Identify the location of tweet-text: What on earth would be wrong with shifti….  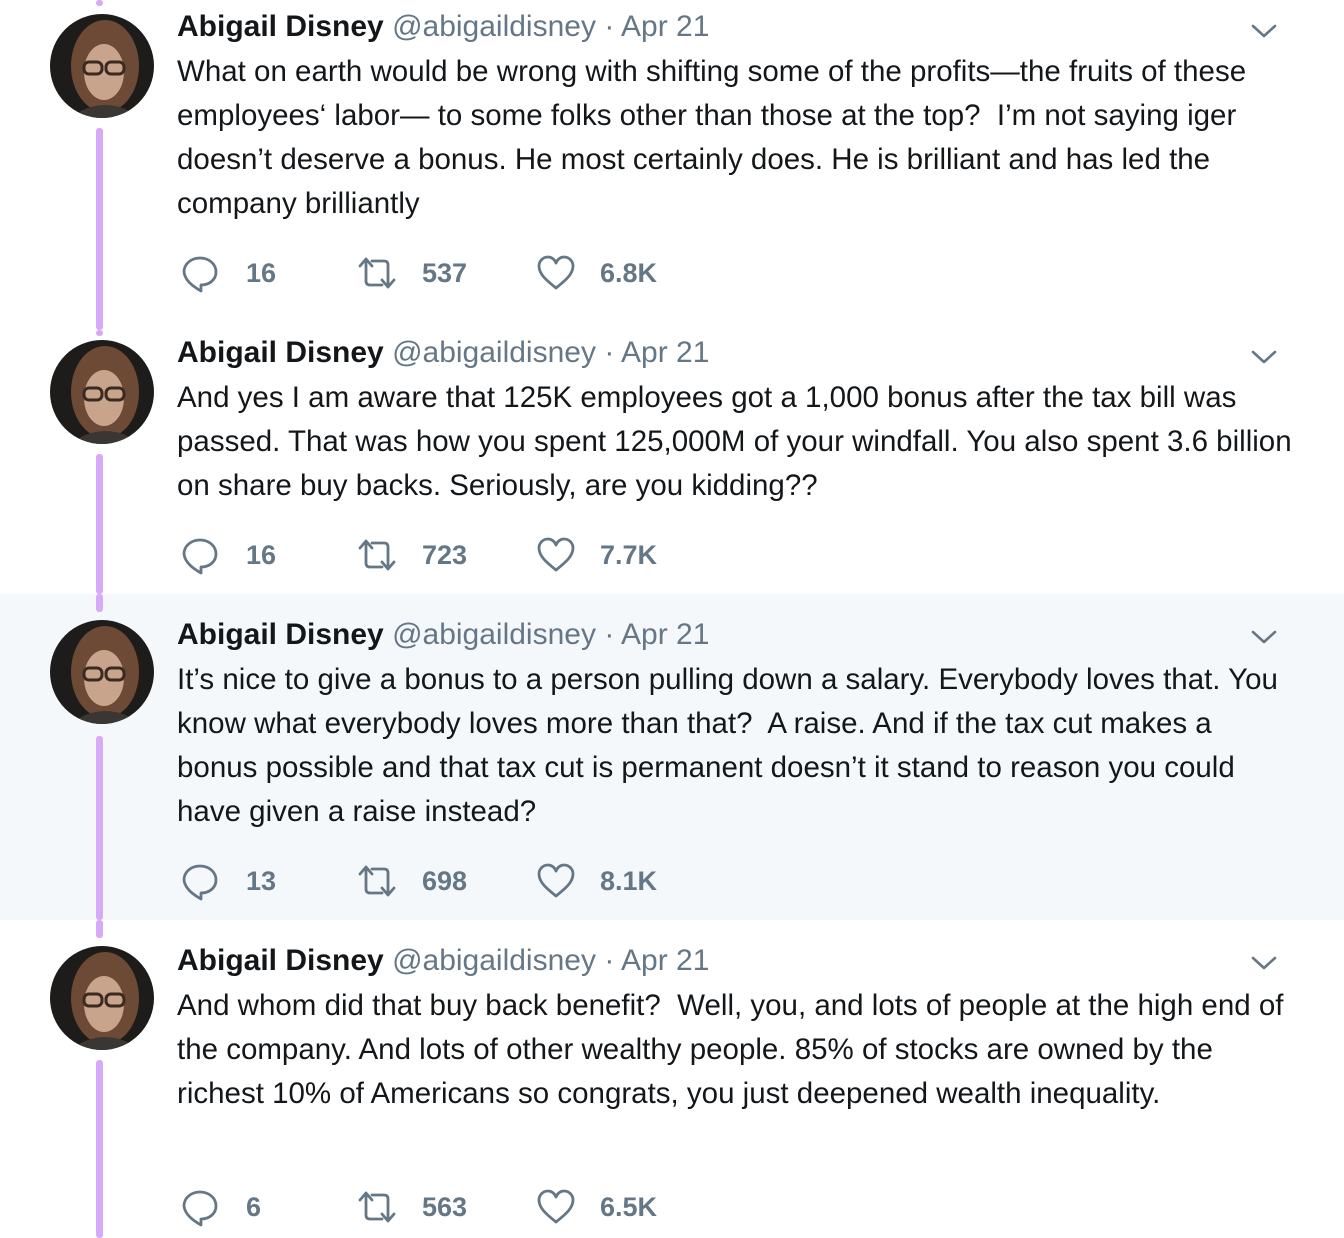
(716, 137).